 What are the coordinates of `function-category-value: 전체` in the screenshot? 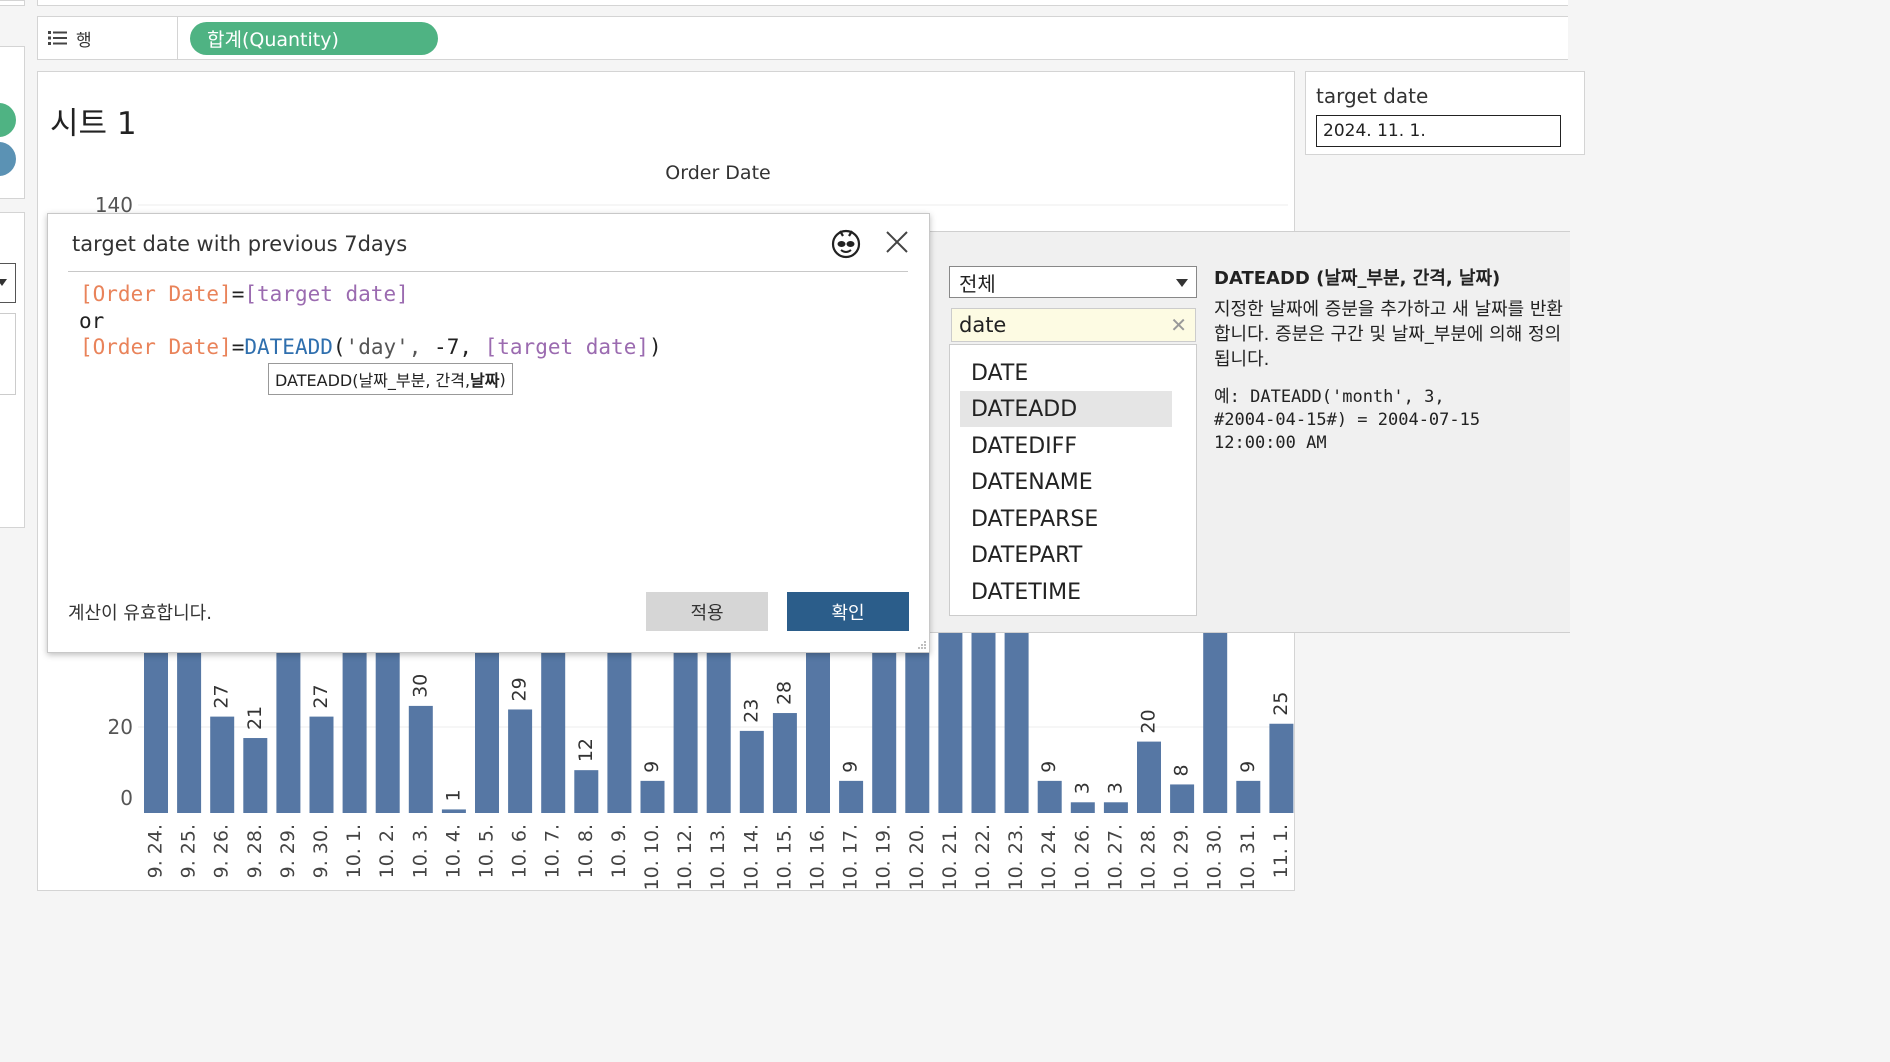 It's located at (977, 283).